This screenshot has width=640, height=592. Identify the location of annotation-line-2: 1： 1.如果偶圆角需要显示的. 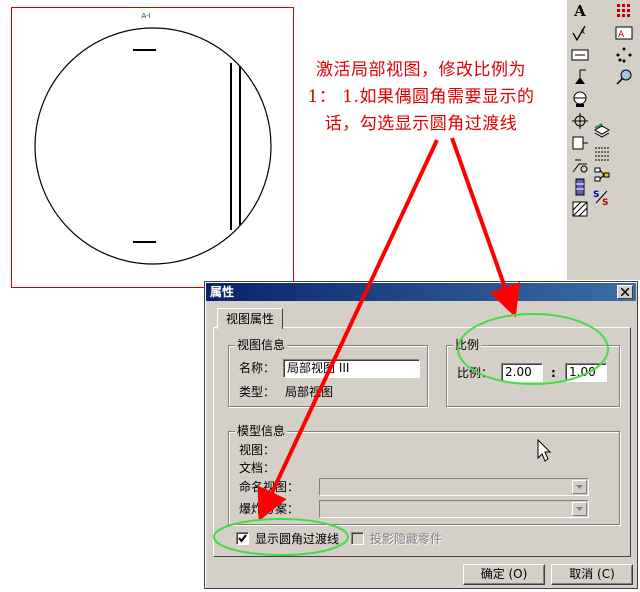
(421, 97).